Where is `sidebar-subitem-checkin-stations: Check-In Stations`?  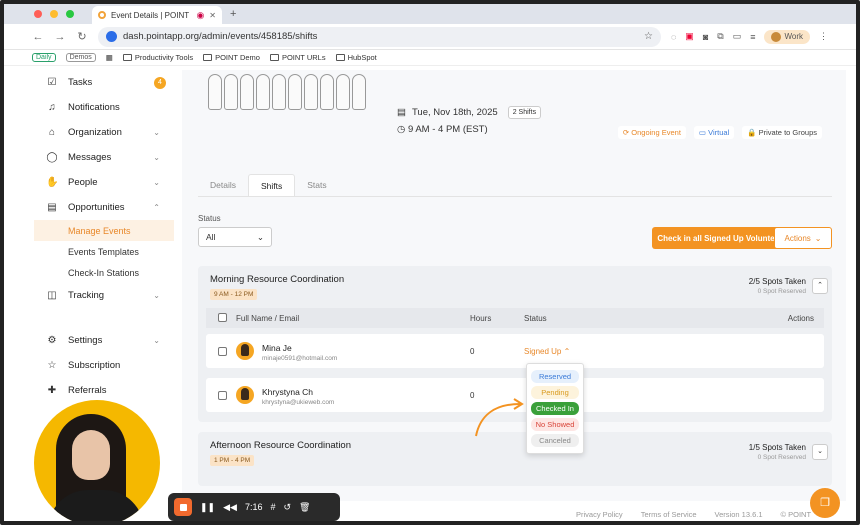
sidebar-subitem-checkin-stations: Check-In Stations is located at coordinates (104, 272).